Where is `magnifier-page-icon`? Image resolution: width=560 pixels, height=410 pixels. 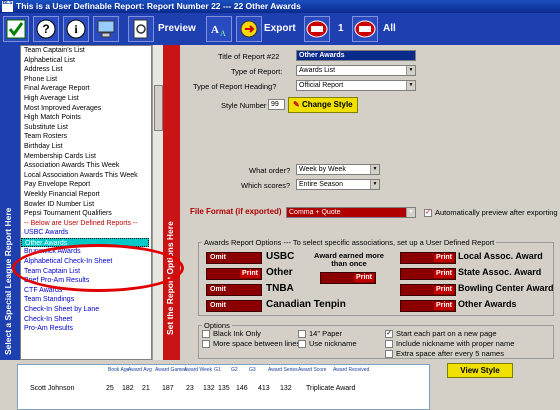 magnifier-page-icon is located at coordinates (140, 29).